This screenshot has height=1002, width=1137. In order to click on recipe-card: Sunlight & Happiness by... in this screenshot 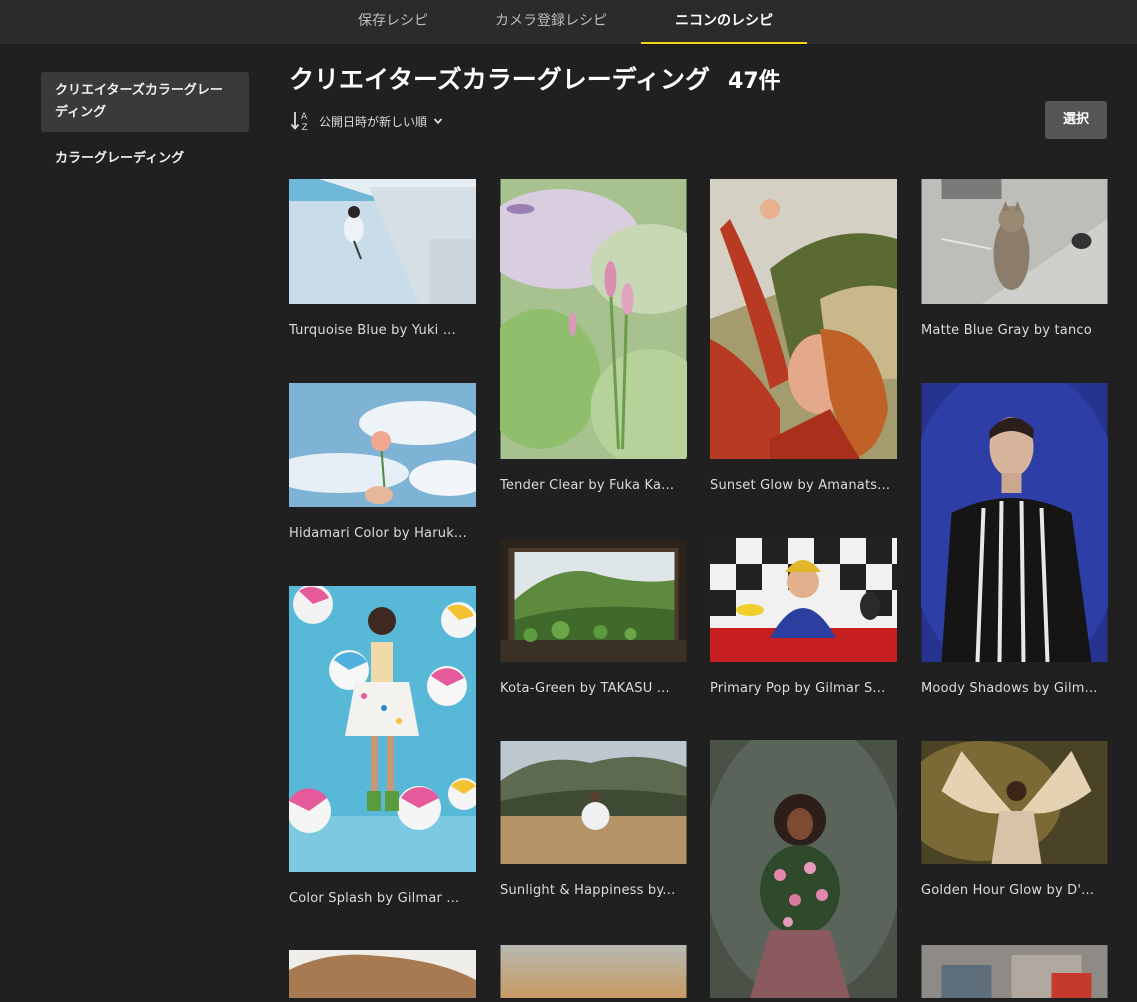, I will do `click(593, 819)`.